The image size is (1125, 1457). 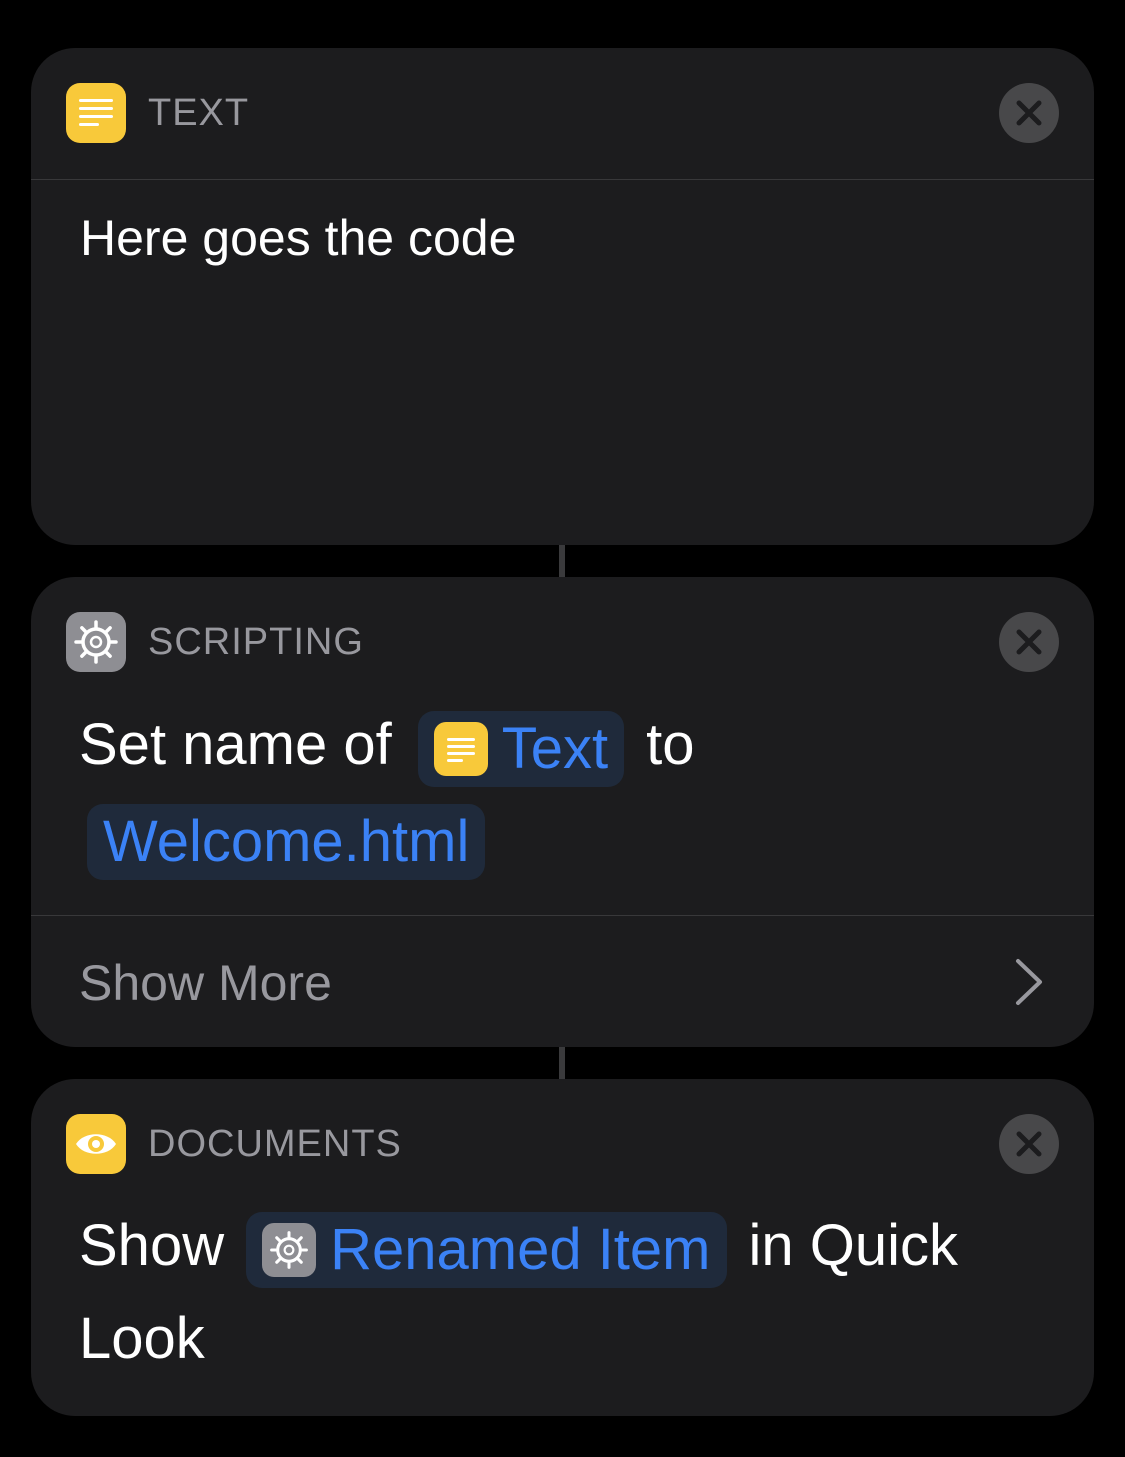 I want to click on summary-text: Show, so click(x=152, y=1245).